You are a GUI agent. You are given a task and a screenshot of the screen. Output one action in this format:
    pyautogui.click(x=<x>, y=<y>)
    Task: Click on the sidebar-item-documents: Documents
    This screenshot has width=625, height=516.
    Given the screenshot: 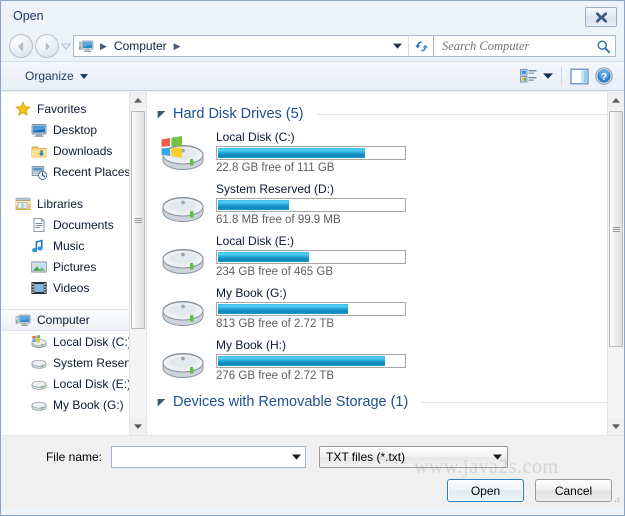 What is the action you would take?
    pyautogui.click(x=73, y=224)
    